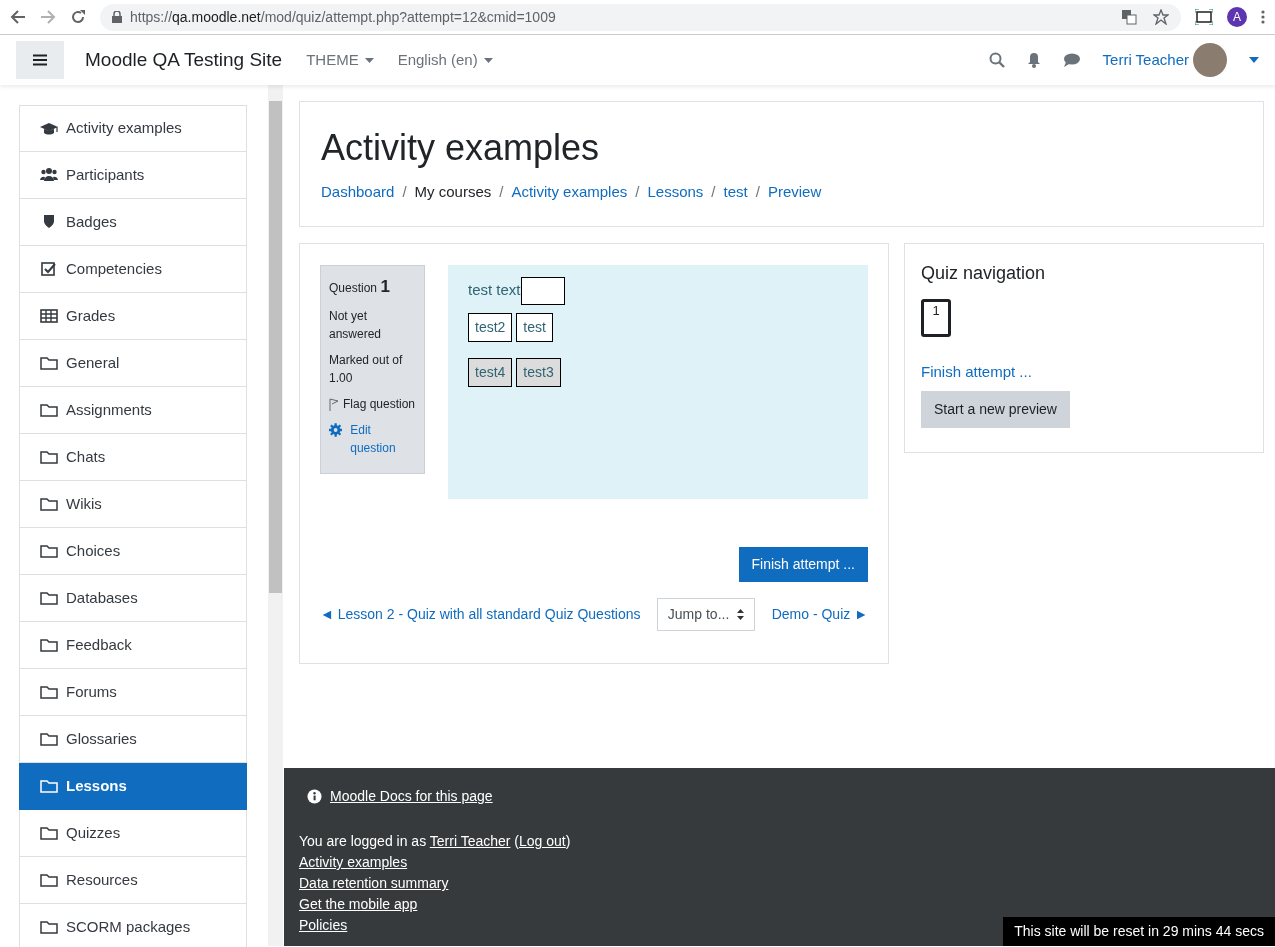 The height and width of the screenshot is (947, 1275). I want to click on sidebar-item: SCORM packages, so click(133, 925).